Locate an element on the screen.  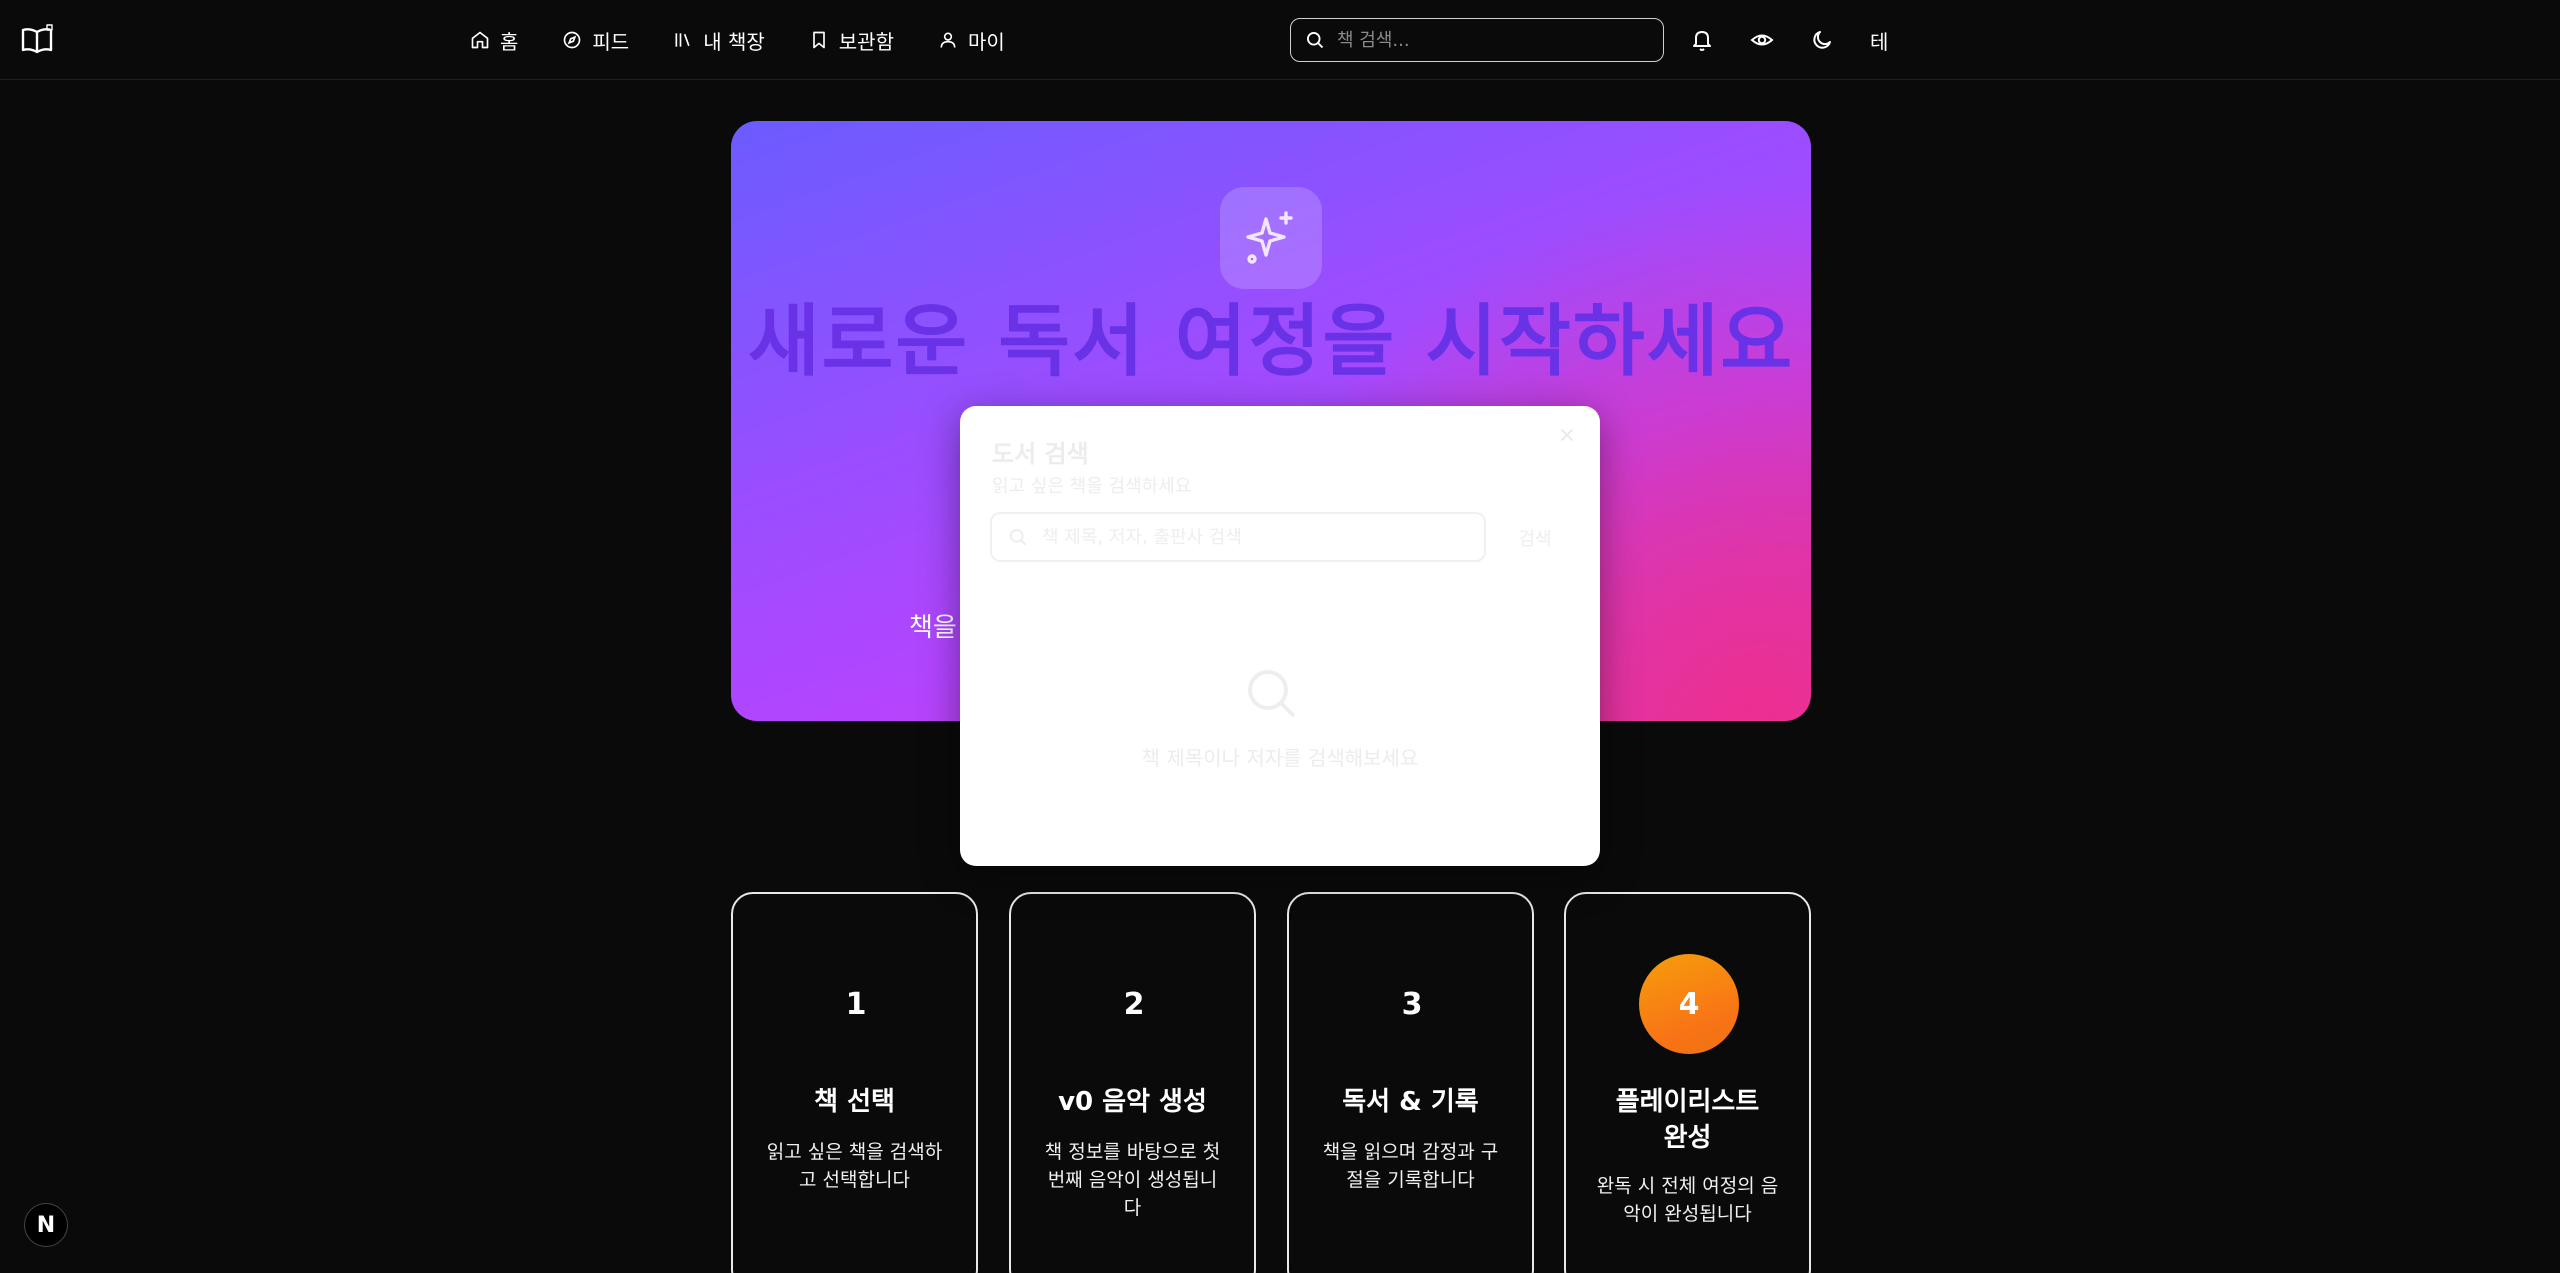
dark-mode-button is located at coordinates (1822, 40).